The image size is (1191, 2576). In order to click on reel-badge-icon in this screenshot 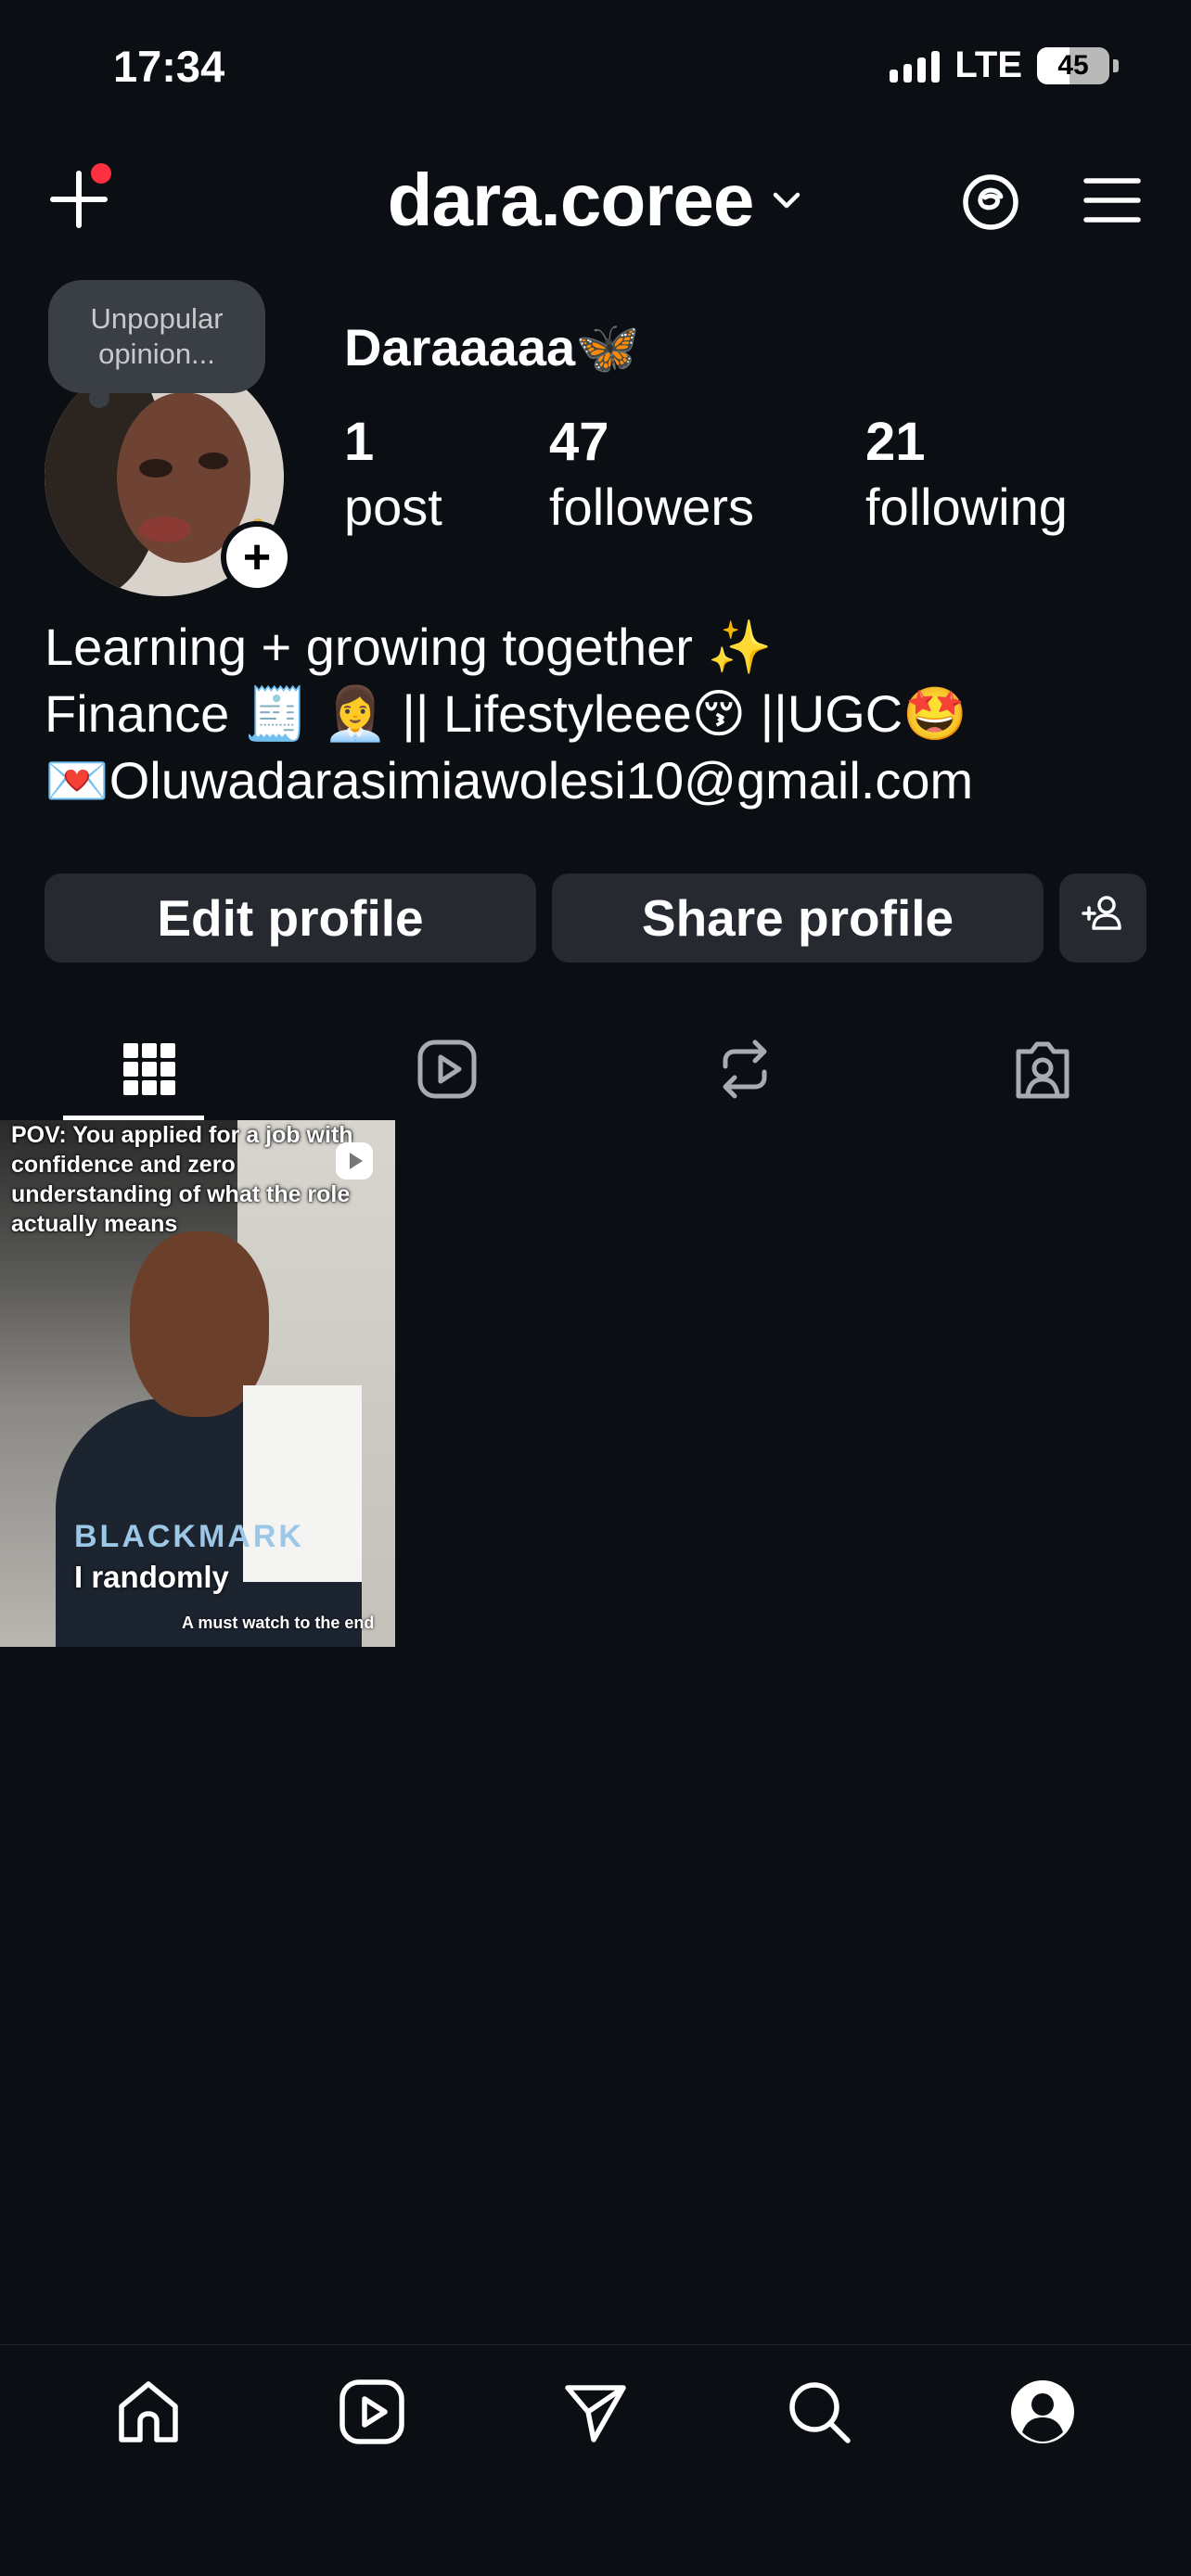, I will do `click(354, 1163)`.